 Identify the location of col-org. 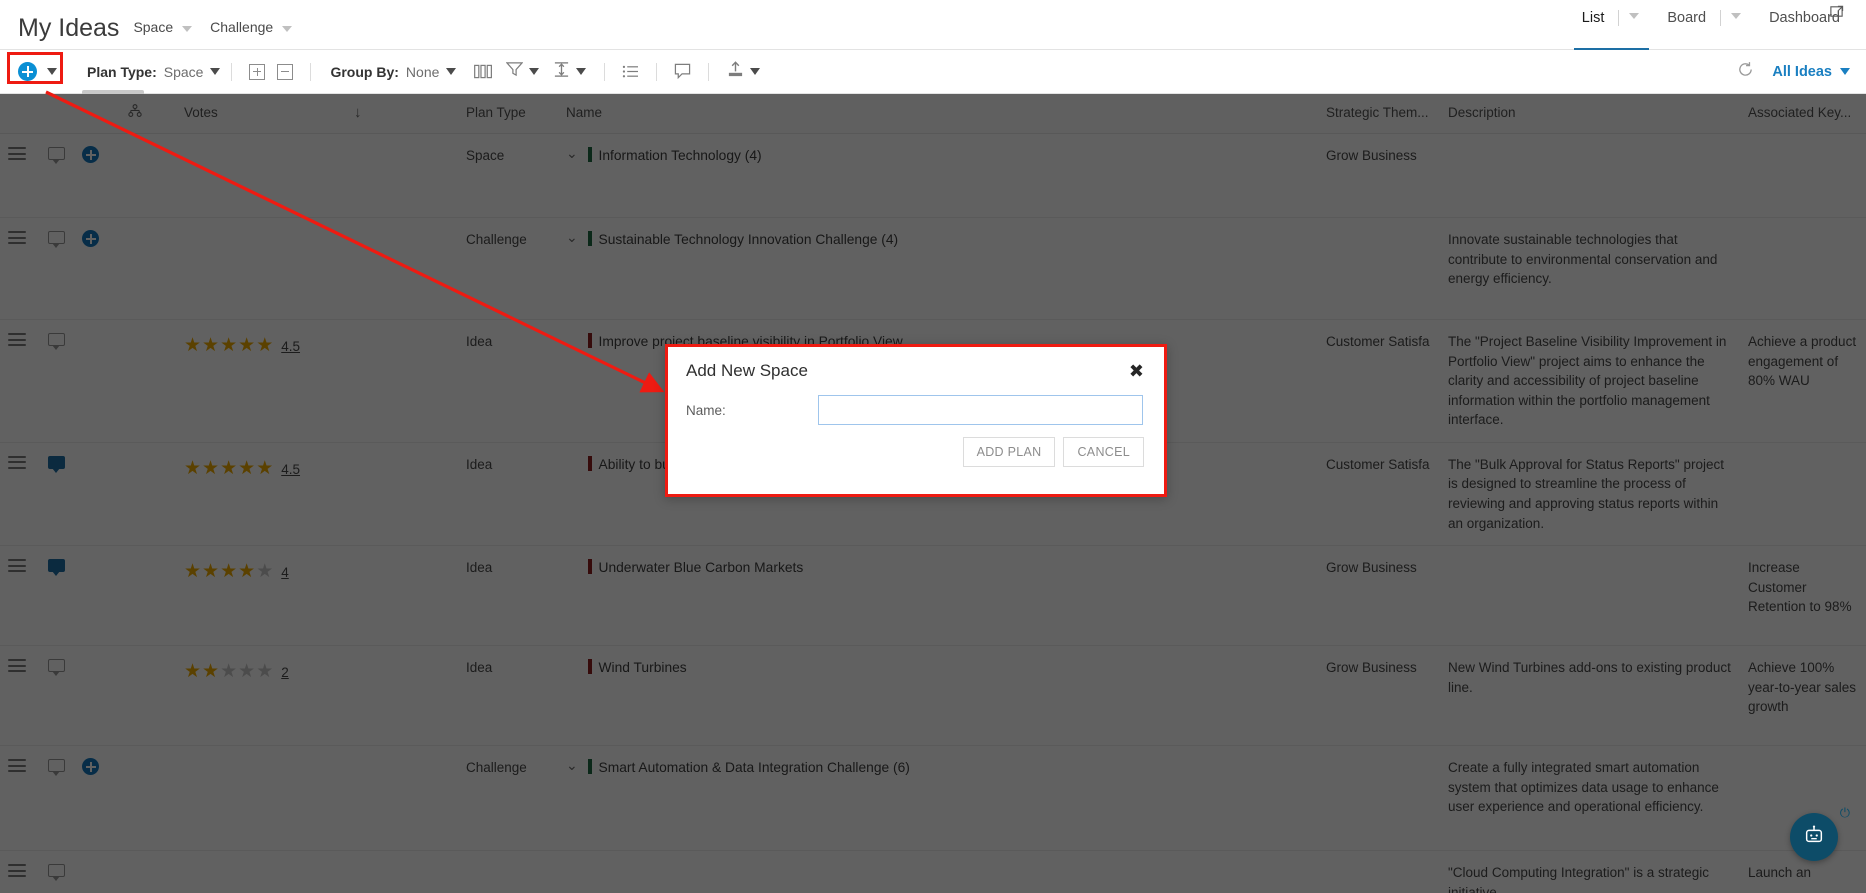
(148, 114).